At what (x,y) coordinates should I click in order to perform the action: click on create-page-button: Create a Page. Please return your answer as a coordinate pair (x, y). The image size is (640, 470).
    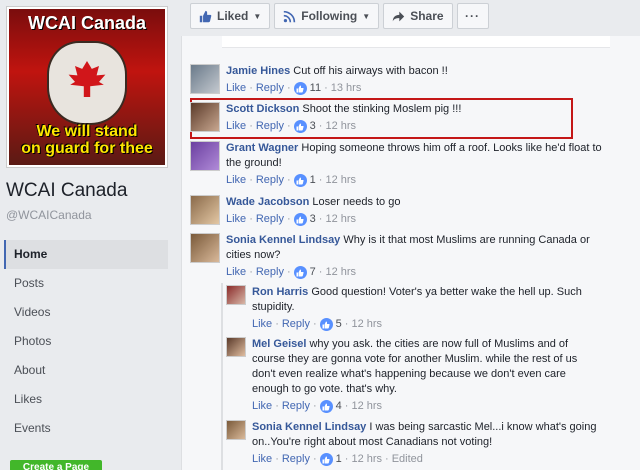
    Looking at the image, I should click on (56, 465).